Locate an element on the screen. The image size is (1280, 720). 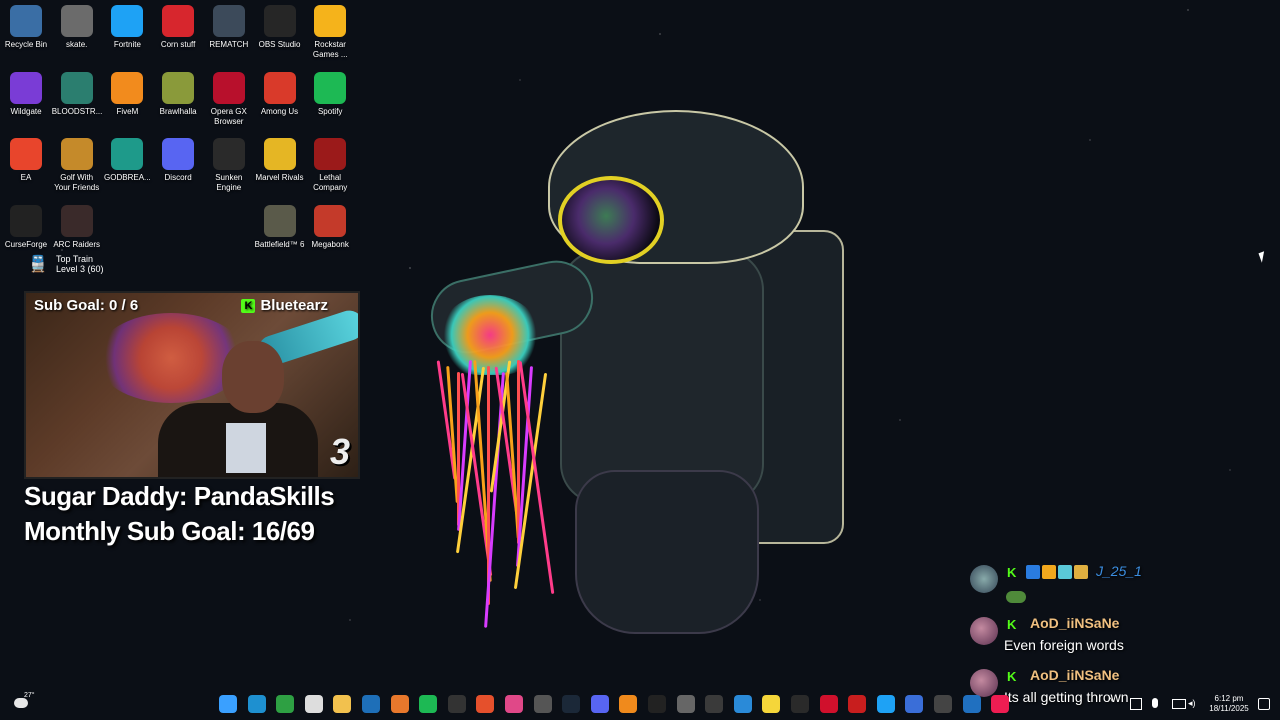
desktop-icon-label: skate. is located at coordinates (77, 44).